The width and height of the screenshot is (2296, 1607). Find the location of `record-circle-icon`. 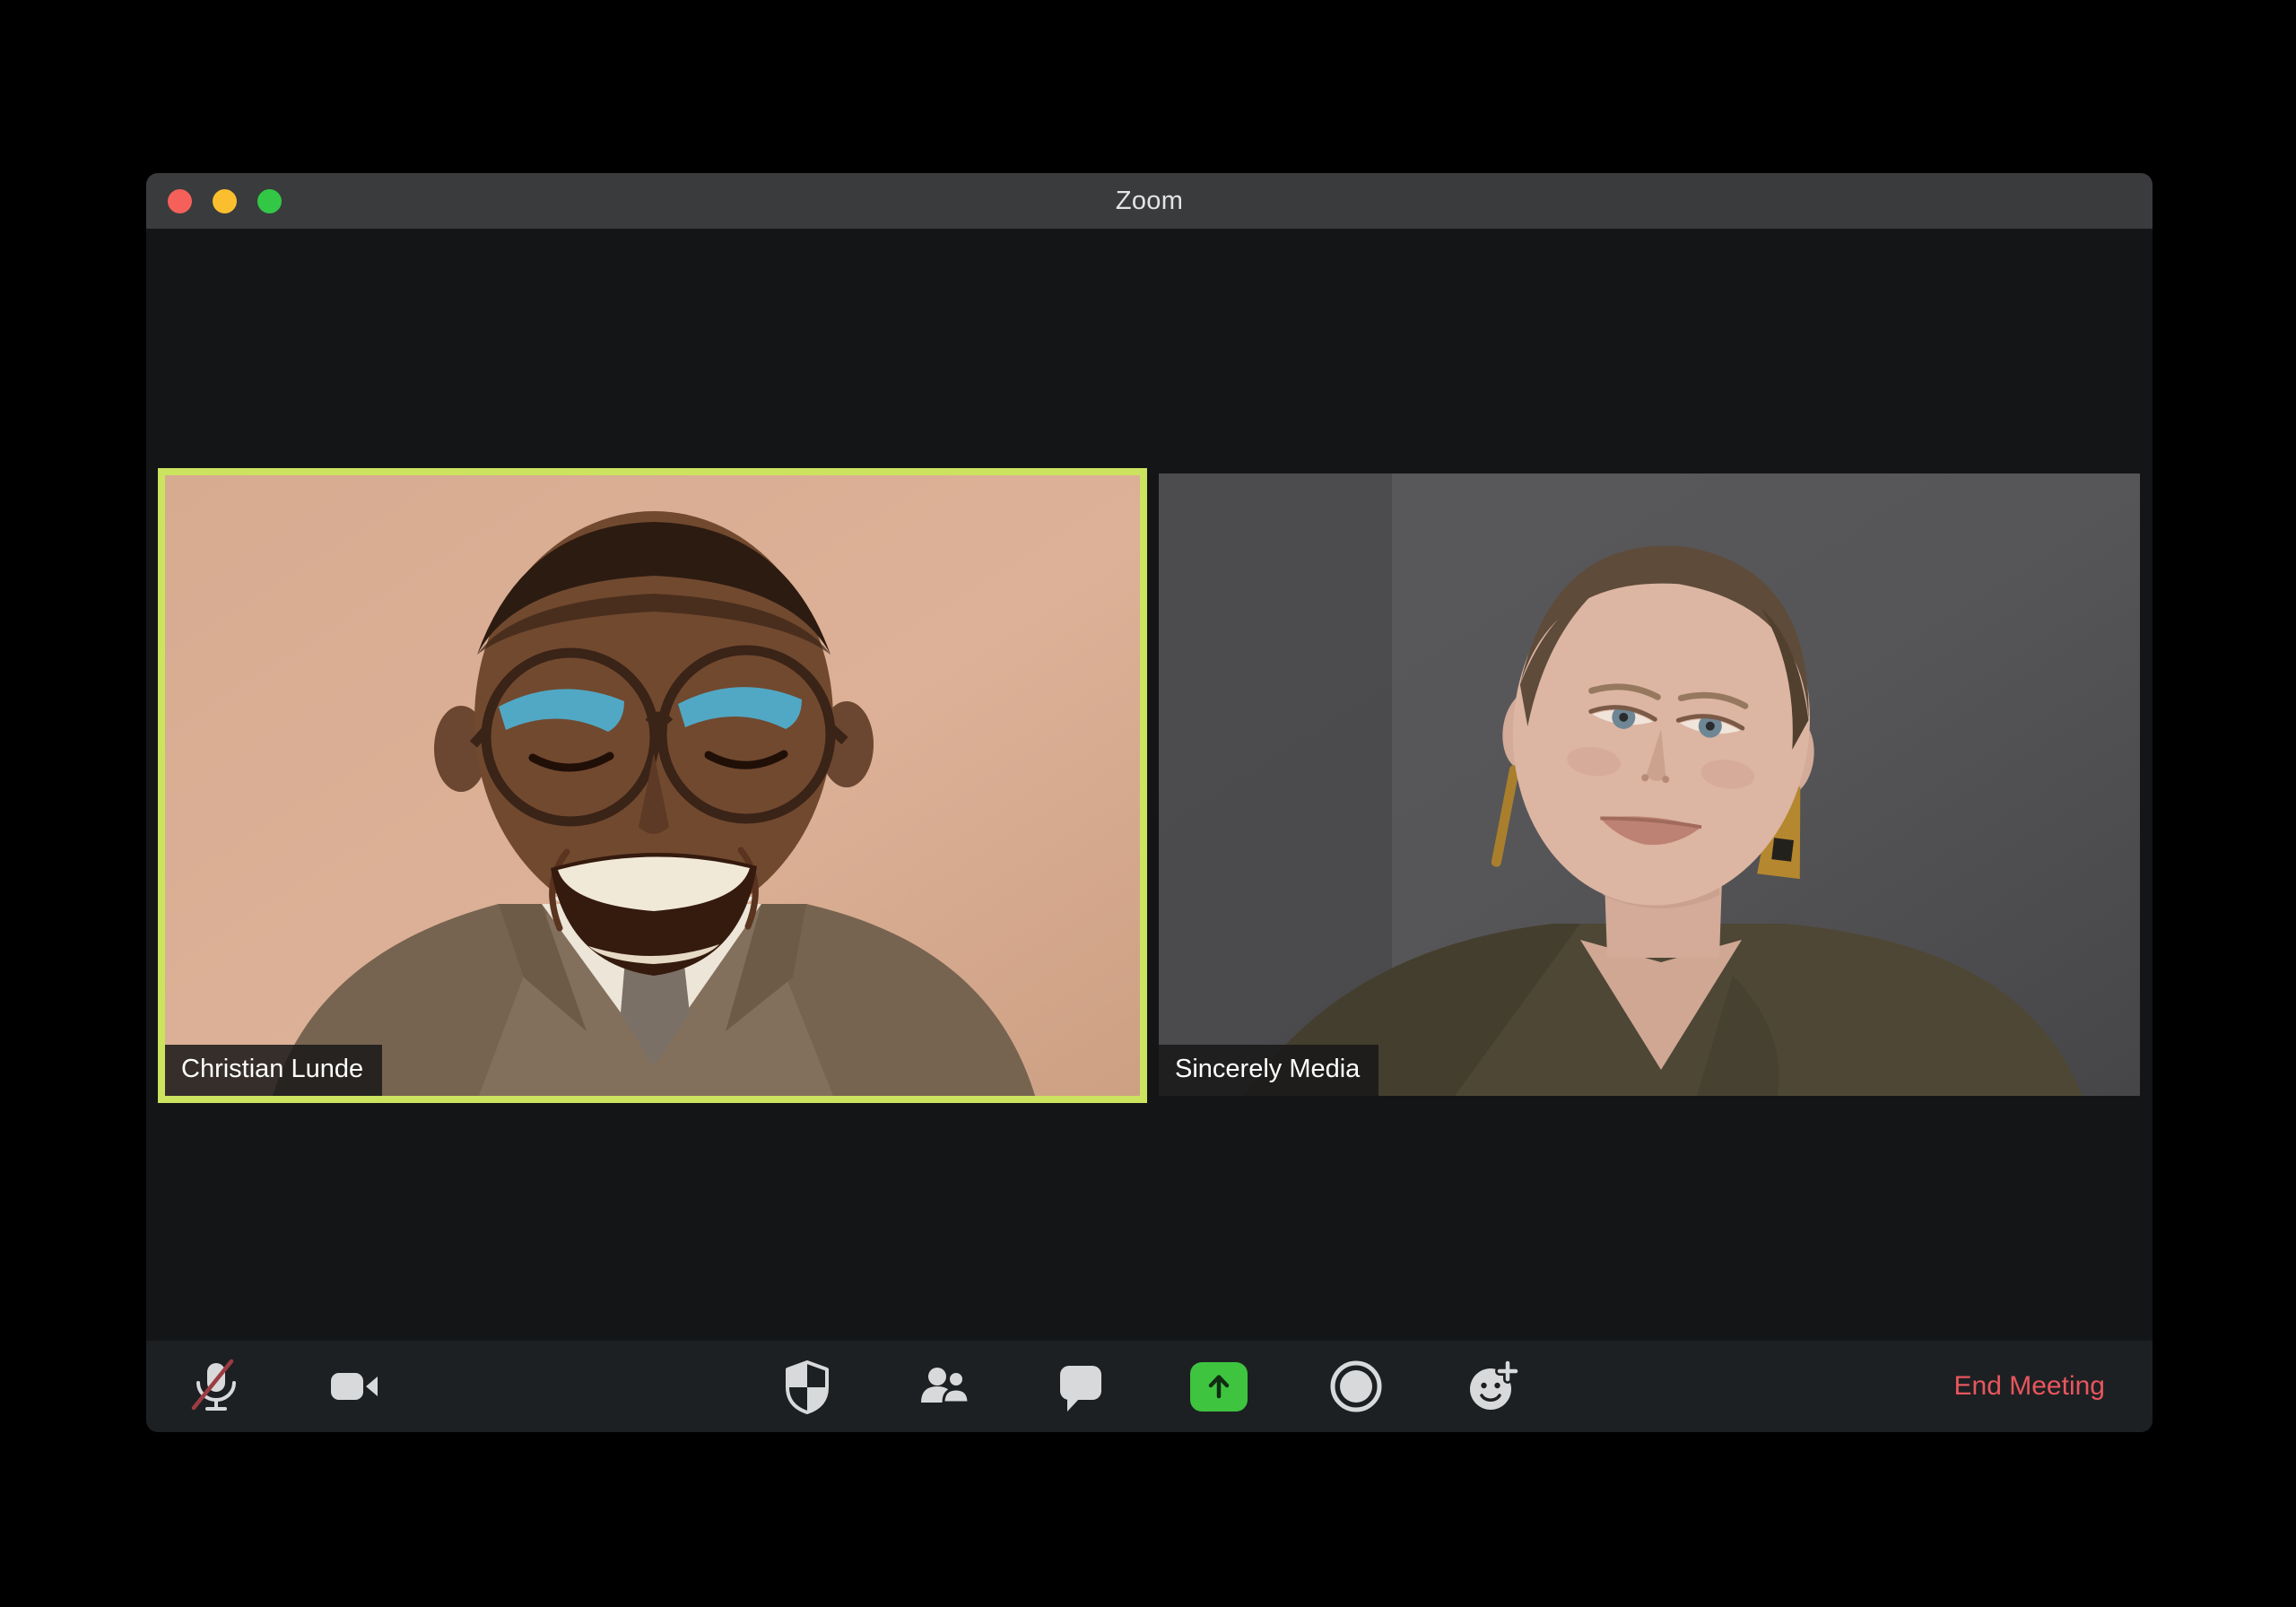

record-circle-icon is located at coordinates (1356, 1387).